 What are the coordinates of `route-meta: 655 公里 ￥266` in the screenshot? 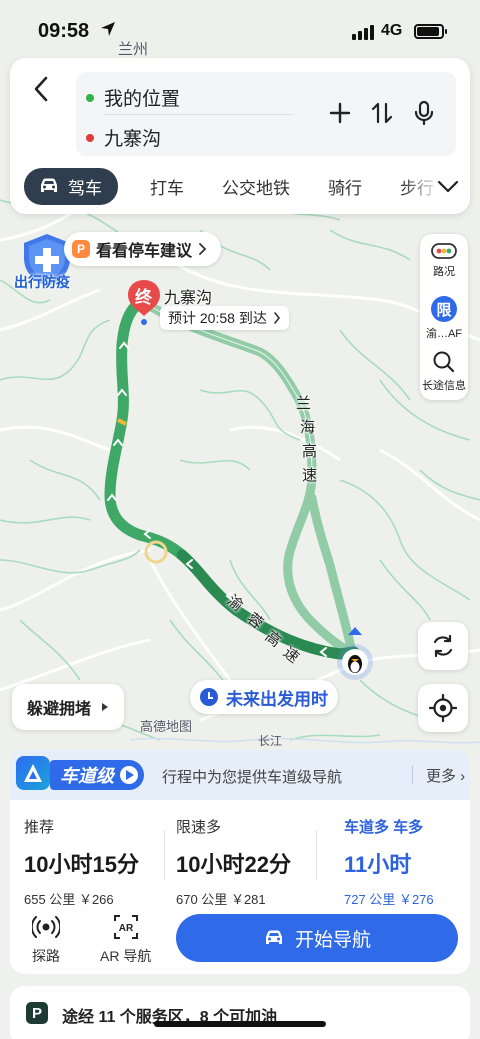 It's located at (81, 898).